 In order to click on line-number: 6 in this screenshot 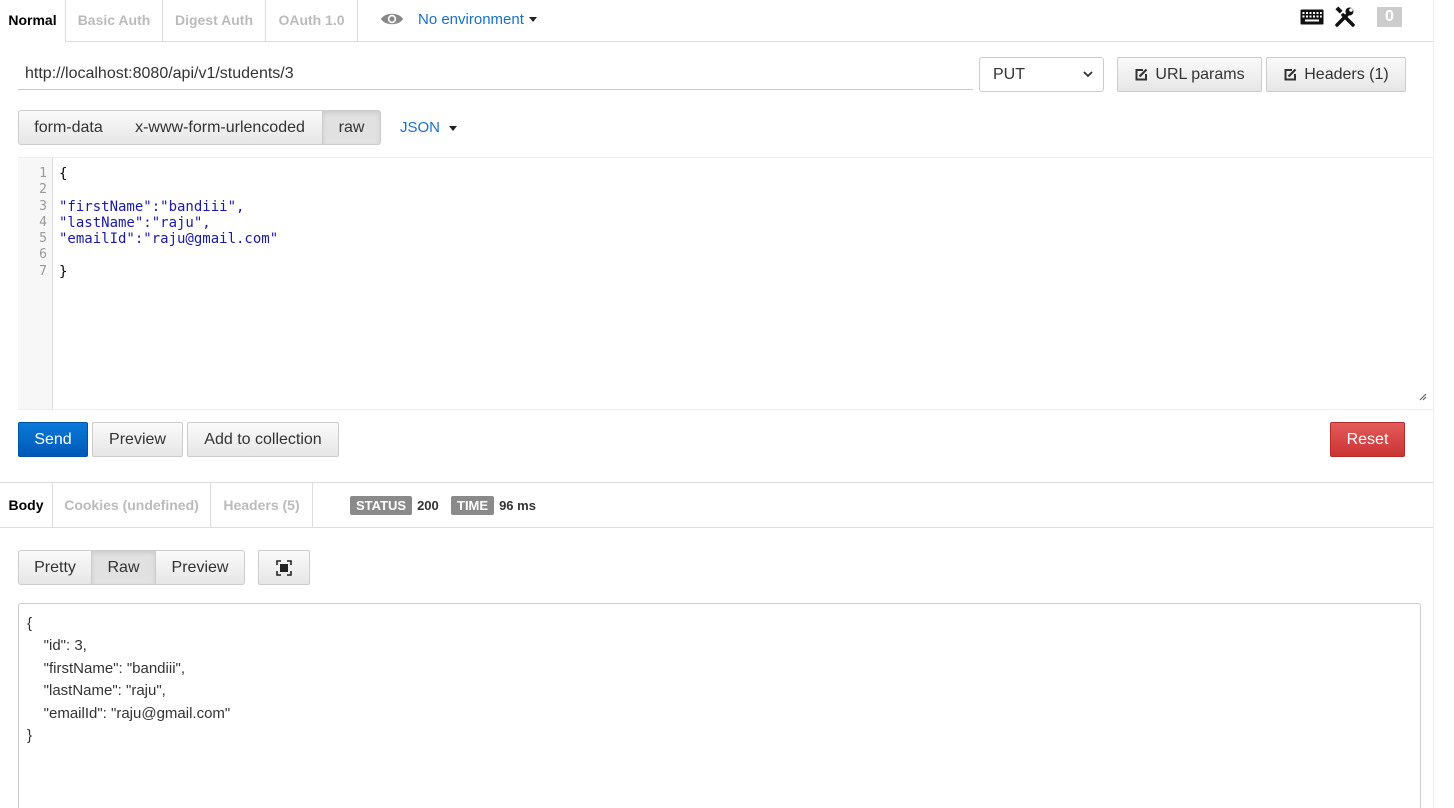, I will do `click(43, 255)`.